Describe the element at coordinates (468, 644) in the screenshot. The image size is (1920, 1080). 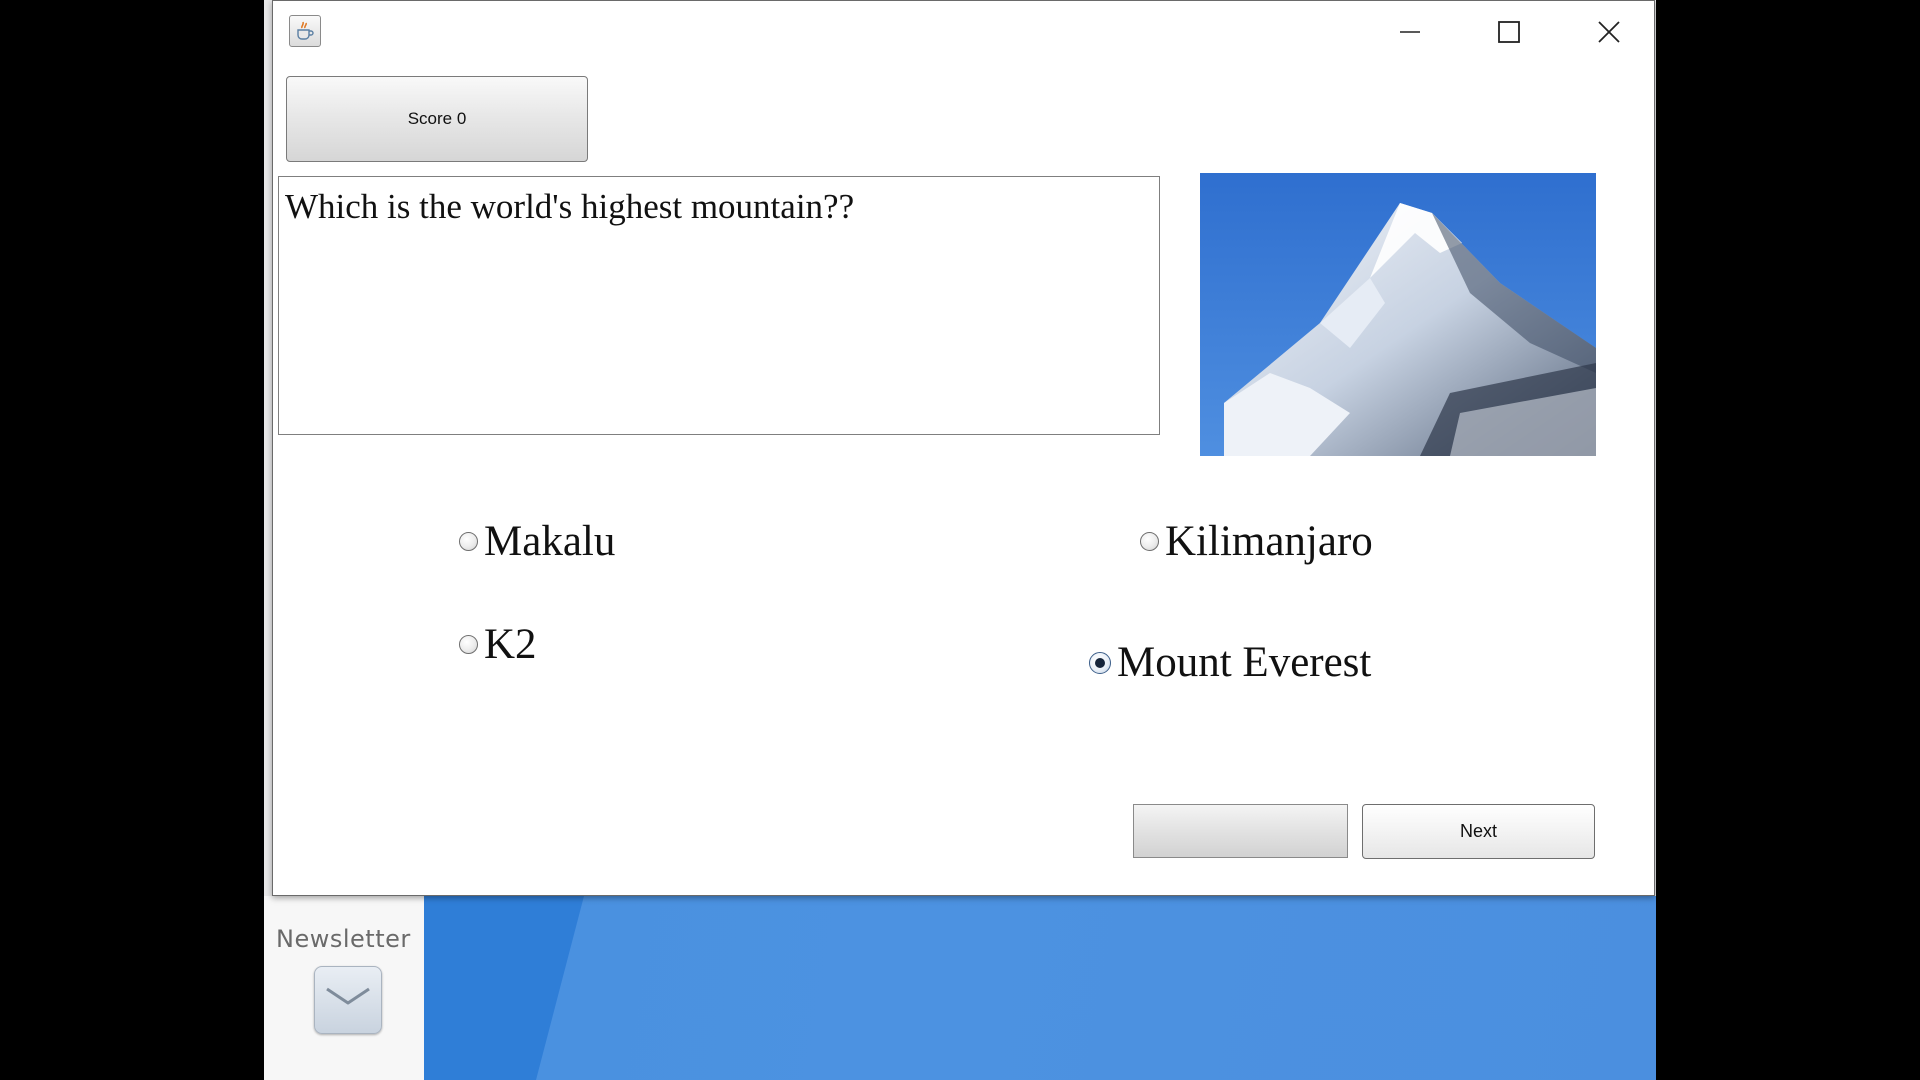
I see `radio-k2` at that location.